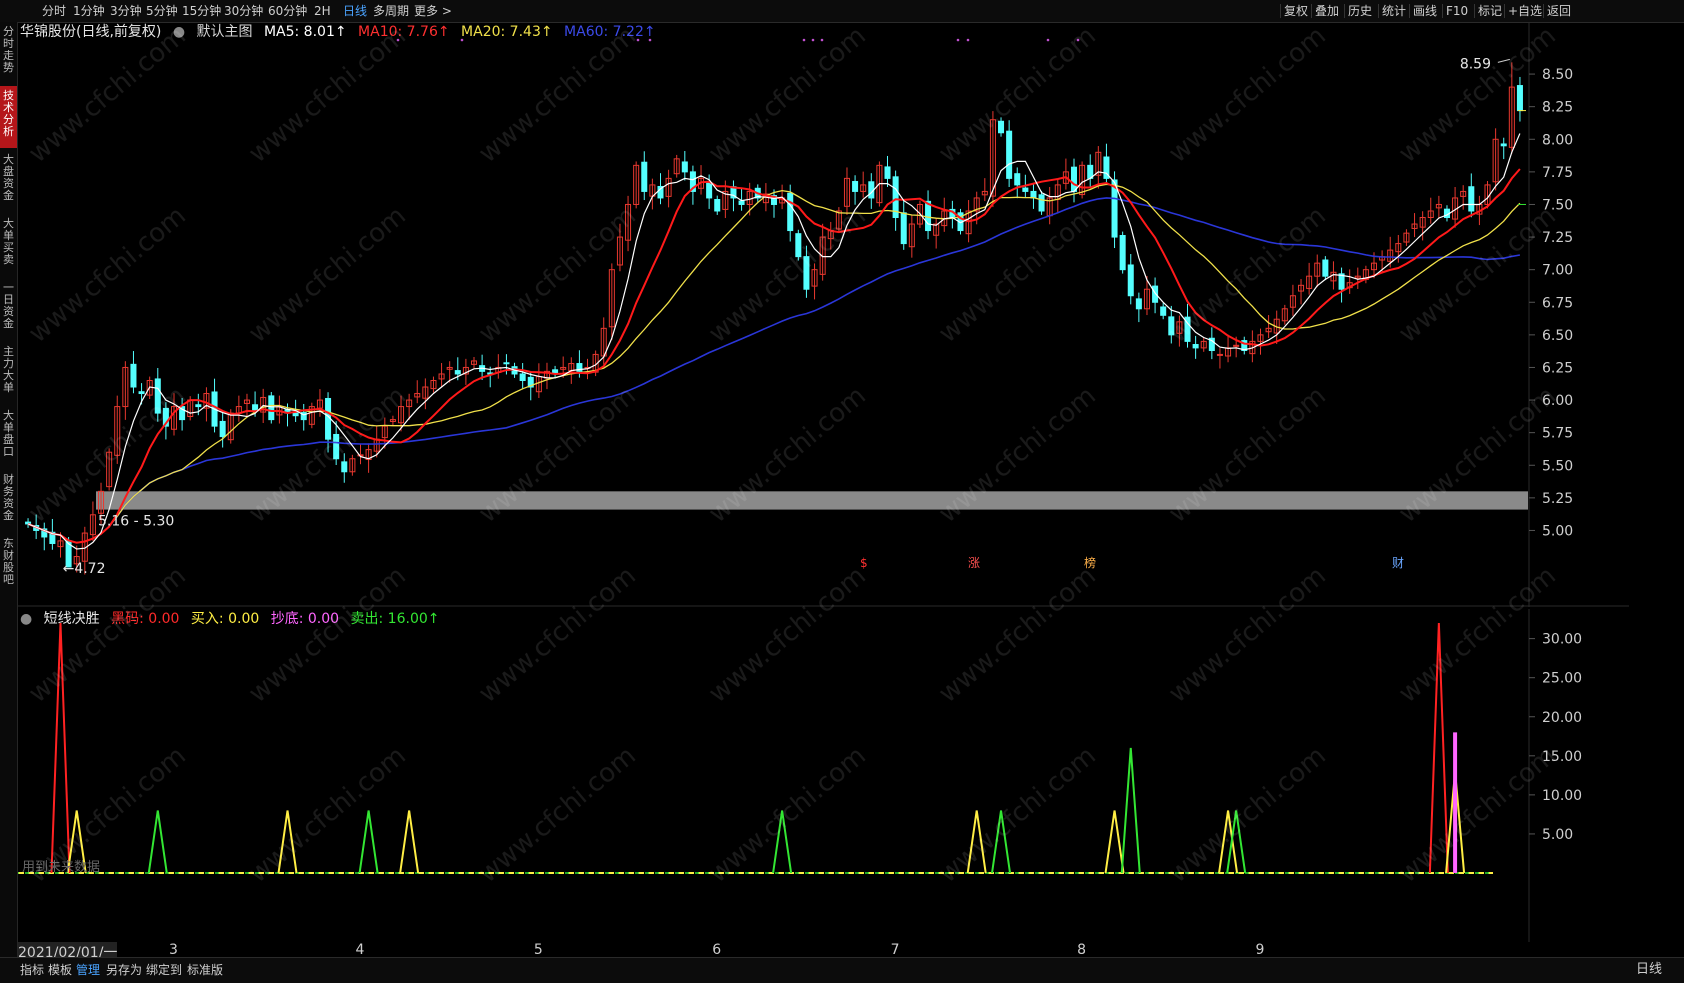 The width and height of the screenshot is (1684, 983). Describe the element at coordinates (8, 437) in the screenshot. I see `sidebar-tab-6: 大单盘口` at that location.